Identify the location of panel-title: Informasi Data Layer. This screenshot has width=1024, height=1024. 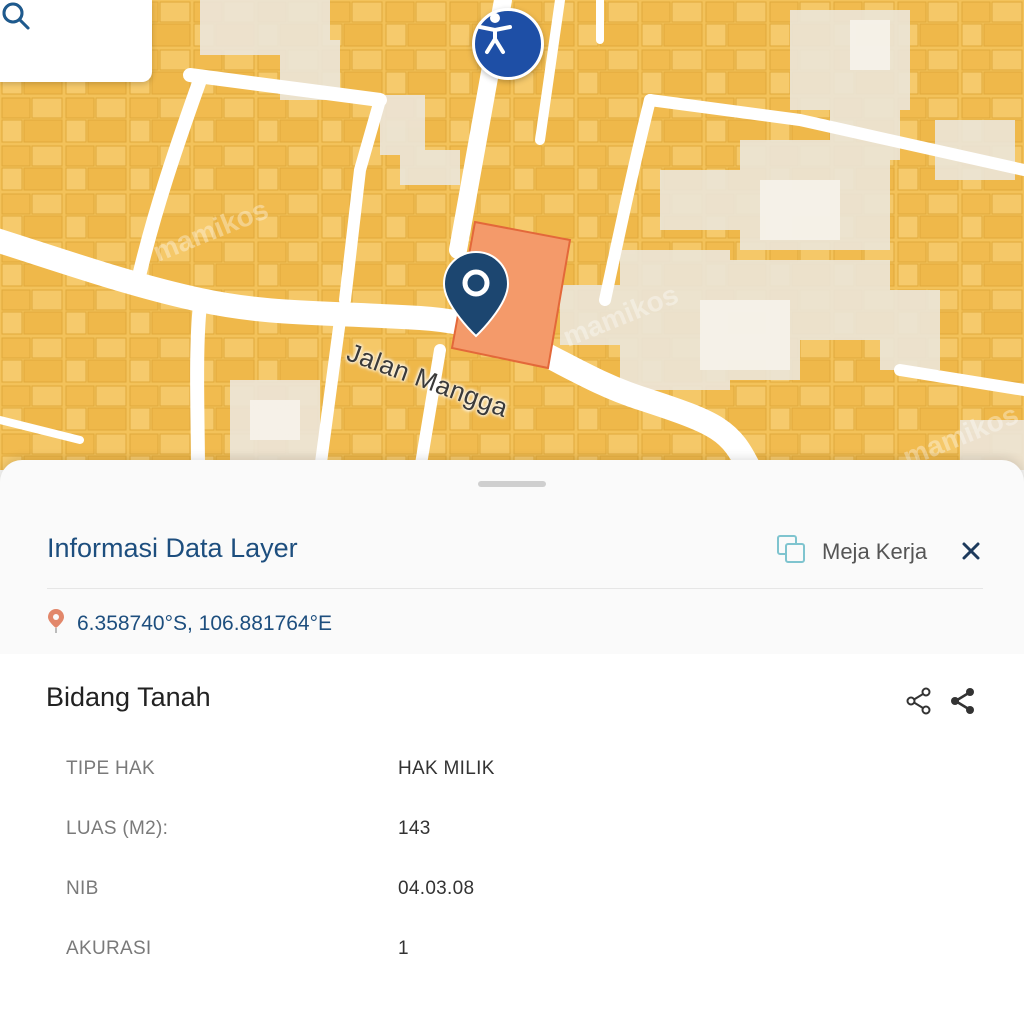
(172, 548).